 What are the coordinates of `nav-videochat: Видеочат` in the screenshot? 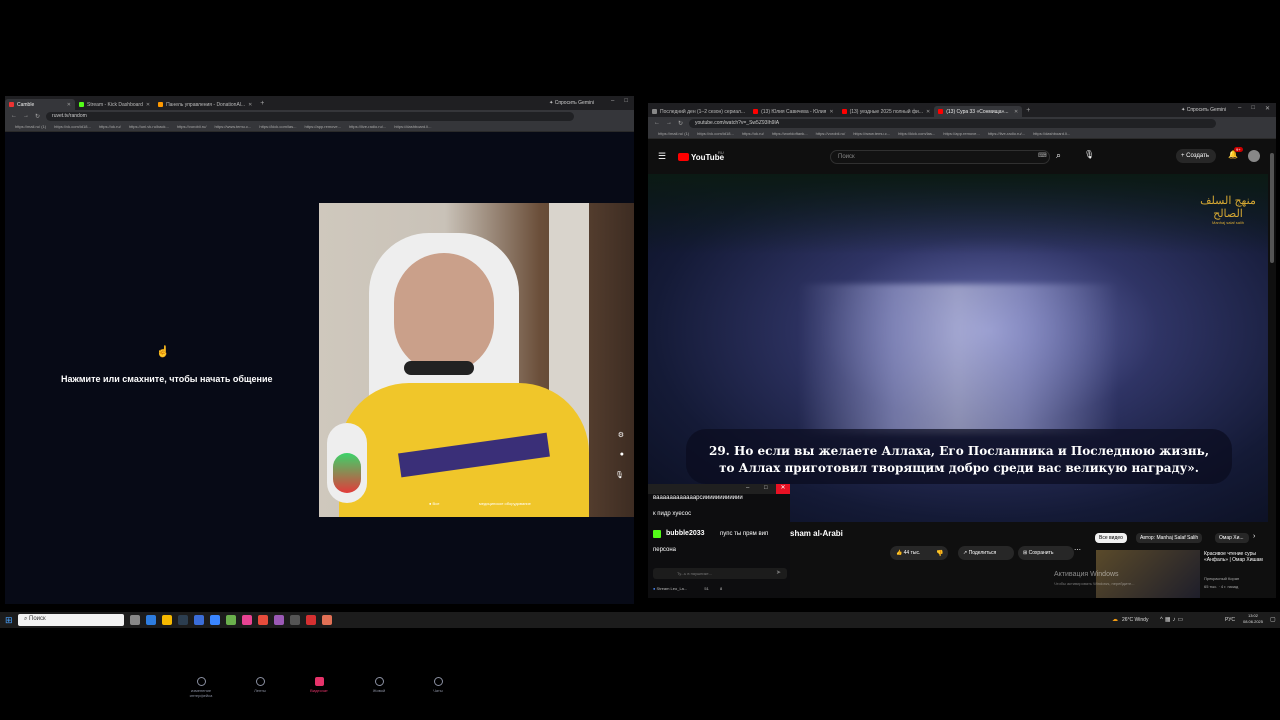 It's located at (319, 685).